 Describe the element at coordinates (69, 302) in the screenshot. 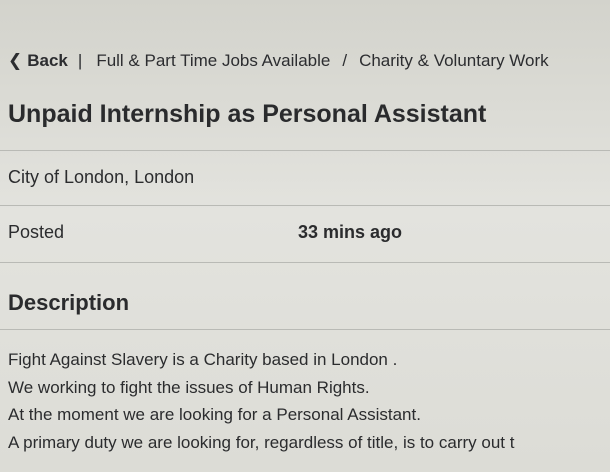

I see `description-heading: Description` at that location.